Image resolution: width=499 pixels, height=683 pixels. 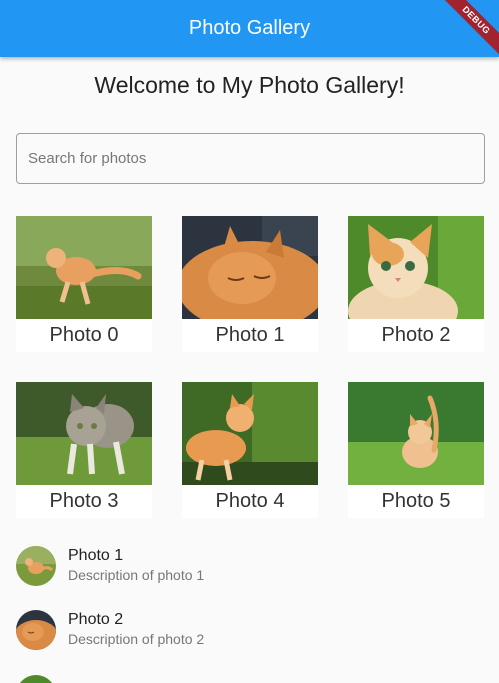 I want to click on welcome-heading: Welcome to My Photo Gallery!, so click(x=249, y=85).